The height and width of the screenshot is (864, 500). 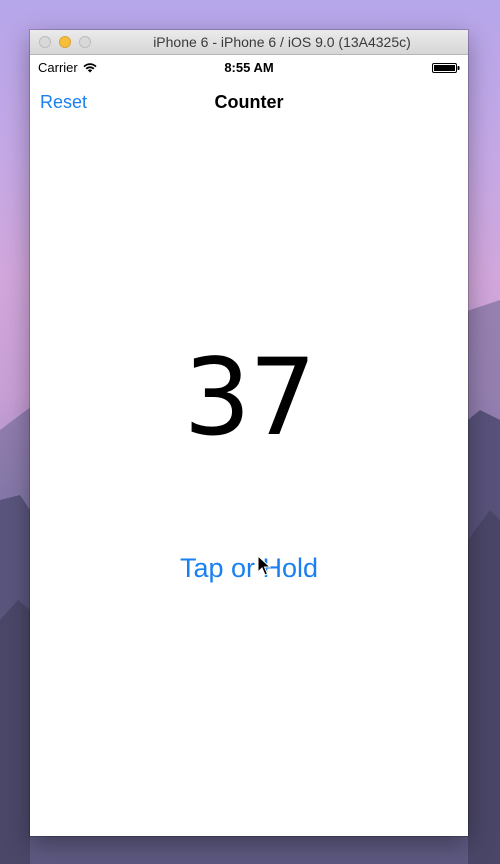 I want to click on window-title: iPhone 6 - iPhone 6 / iOS 9.0 (13A4325c), so click(x=282, y=42).